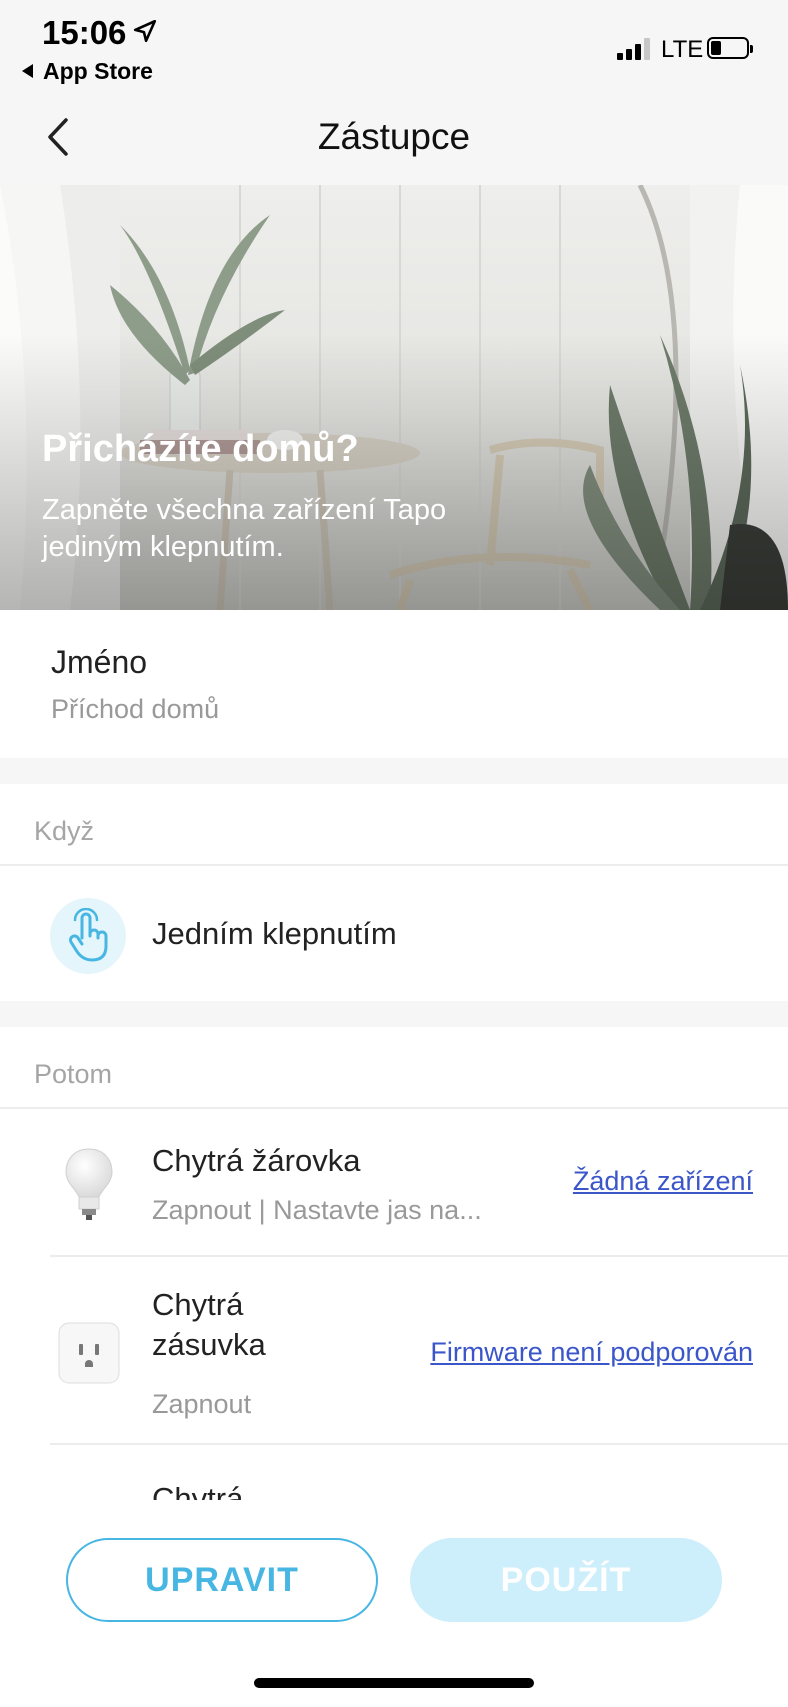  Describe the element at coordinates (145, 31) in the screenshot. I see `location-arrow-icon` at that location.